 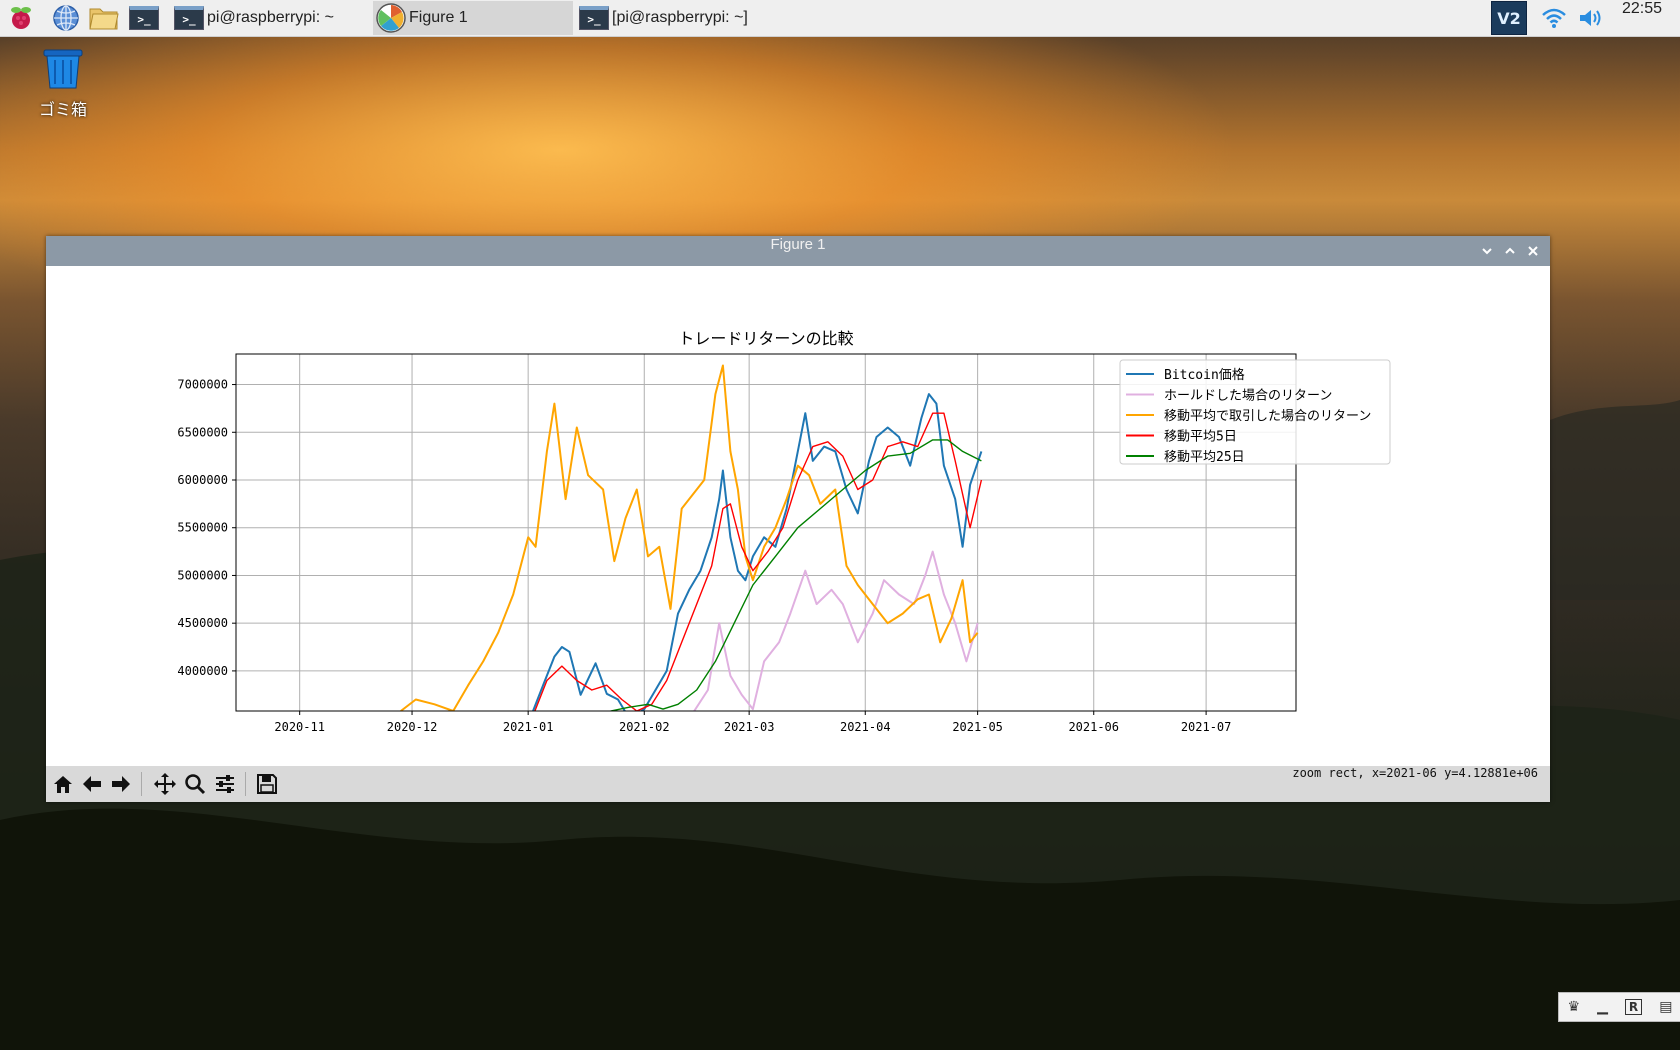 I want to click on arrow-right-icon, so click(x=121, y=784).